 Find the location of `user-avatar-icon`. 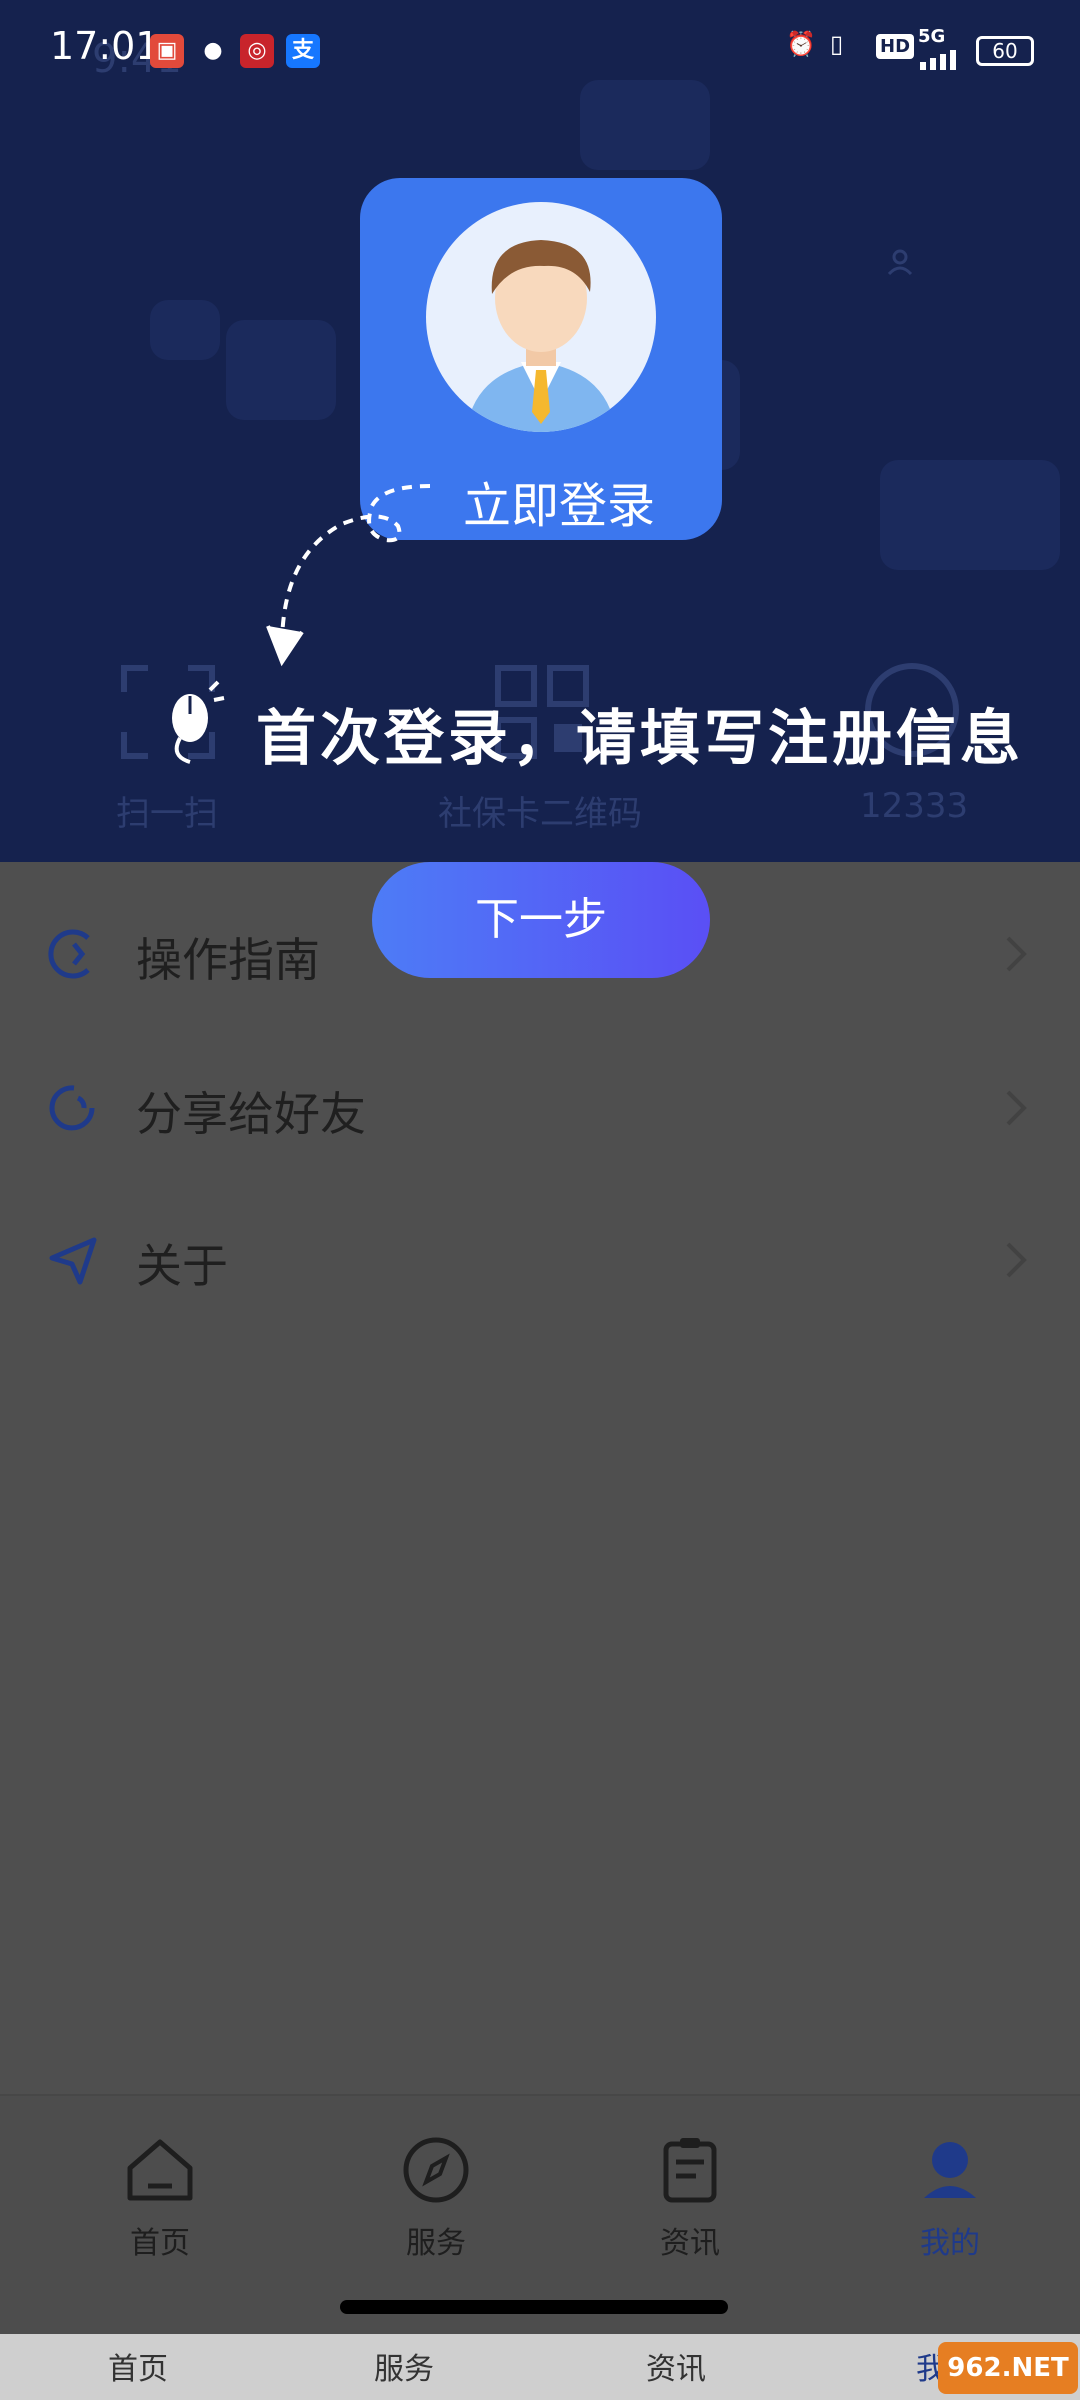

user-avatar-icon is located at coordinates (541, 336).